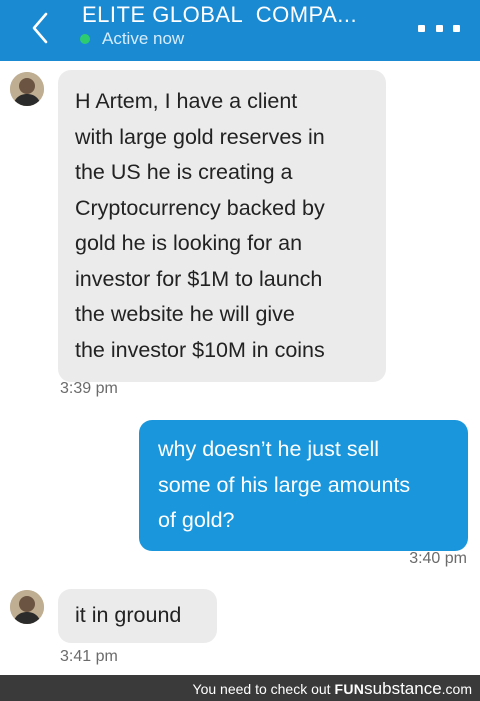  What do you see at coordinates (438, 558) in the screenshot?
I see `message-timestamp: 3:40 pm` at bounding box center [438, 558].